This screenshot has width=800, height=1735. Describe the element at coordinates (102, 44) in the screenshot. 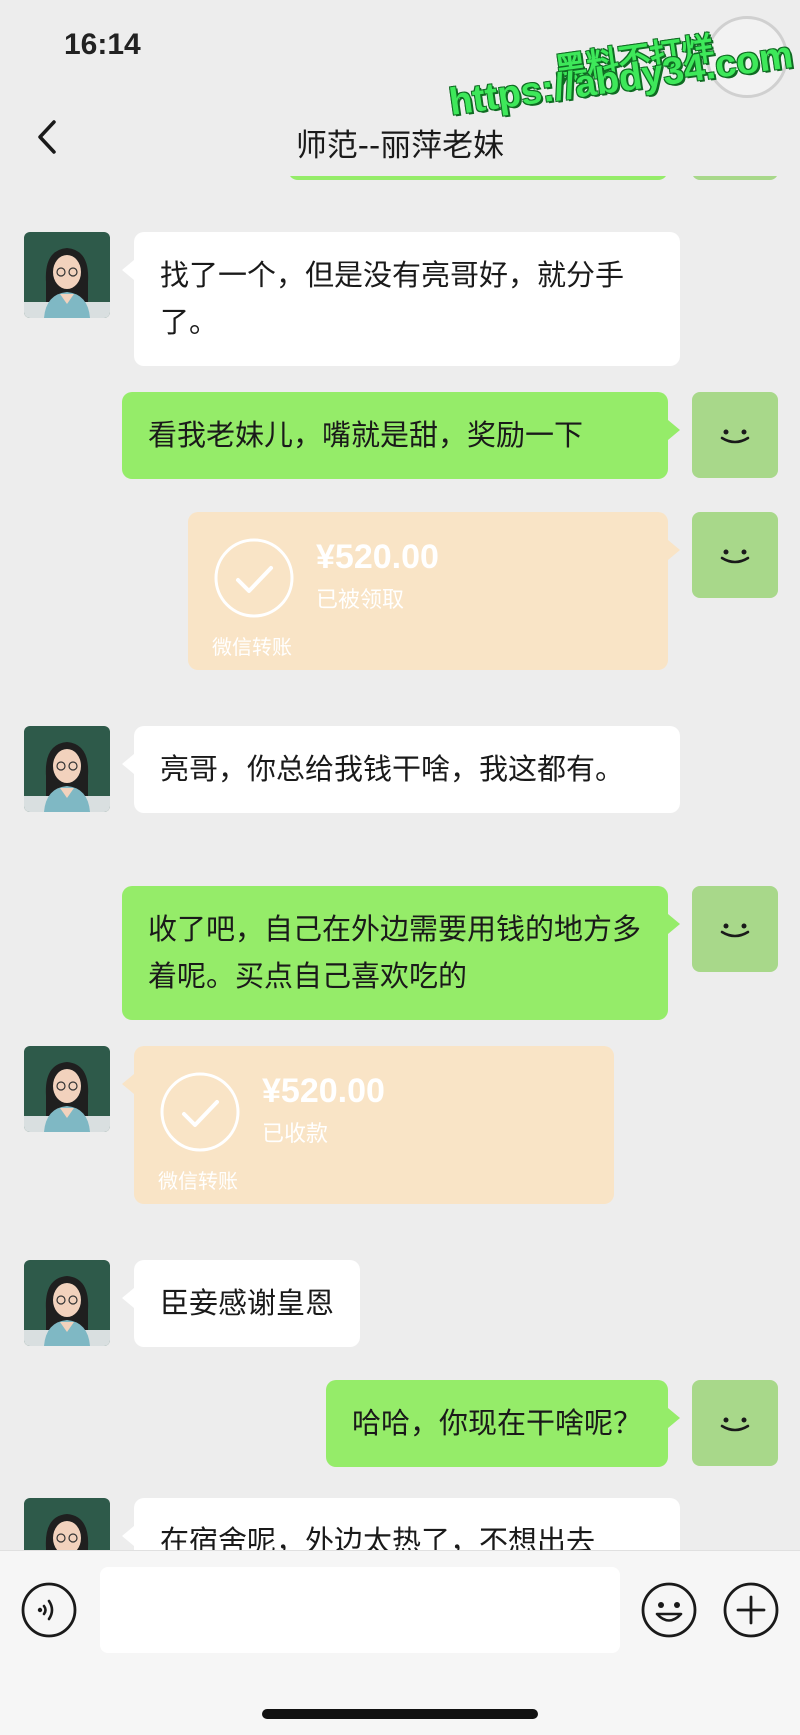

I see `status-time: 16:14` at that location.